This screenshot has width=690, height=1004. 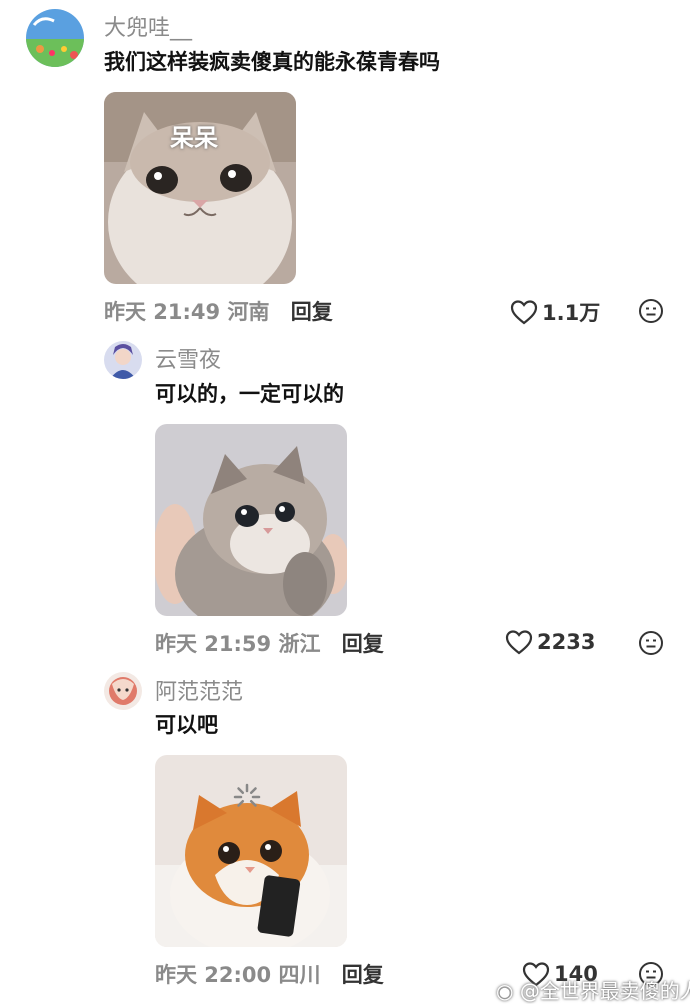 What do you see at coordinates (272, 62) in the screenshot?
I see `comment-text: 我们这样装疯卖傻真的能永葆青春吗` at bounding box center [272, 62].